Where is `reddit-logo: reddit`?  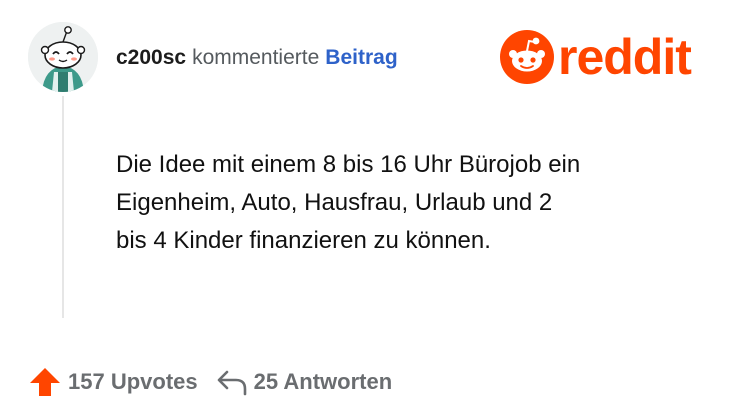
reddit-logo: reddit is located at coordinates (596, 57).